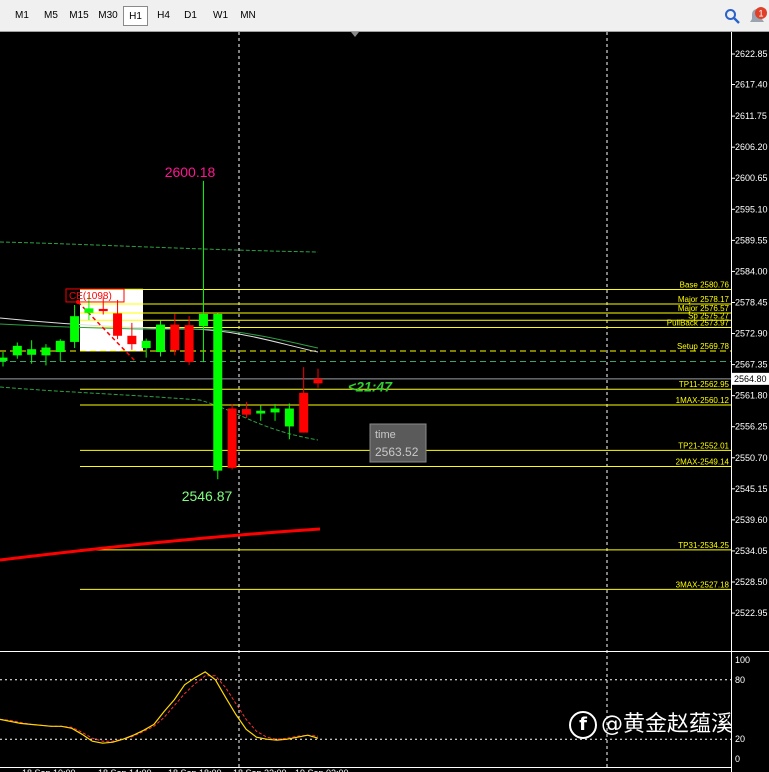  I want to click on time-axis-label: 18 Sep 18:00, so click(195, 770).